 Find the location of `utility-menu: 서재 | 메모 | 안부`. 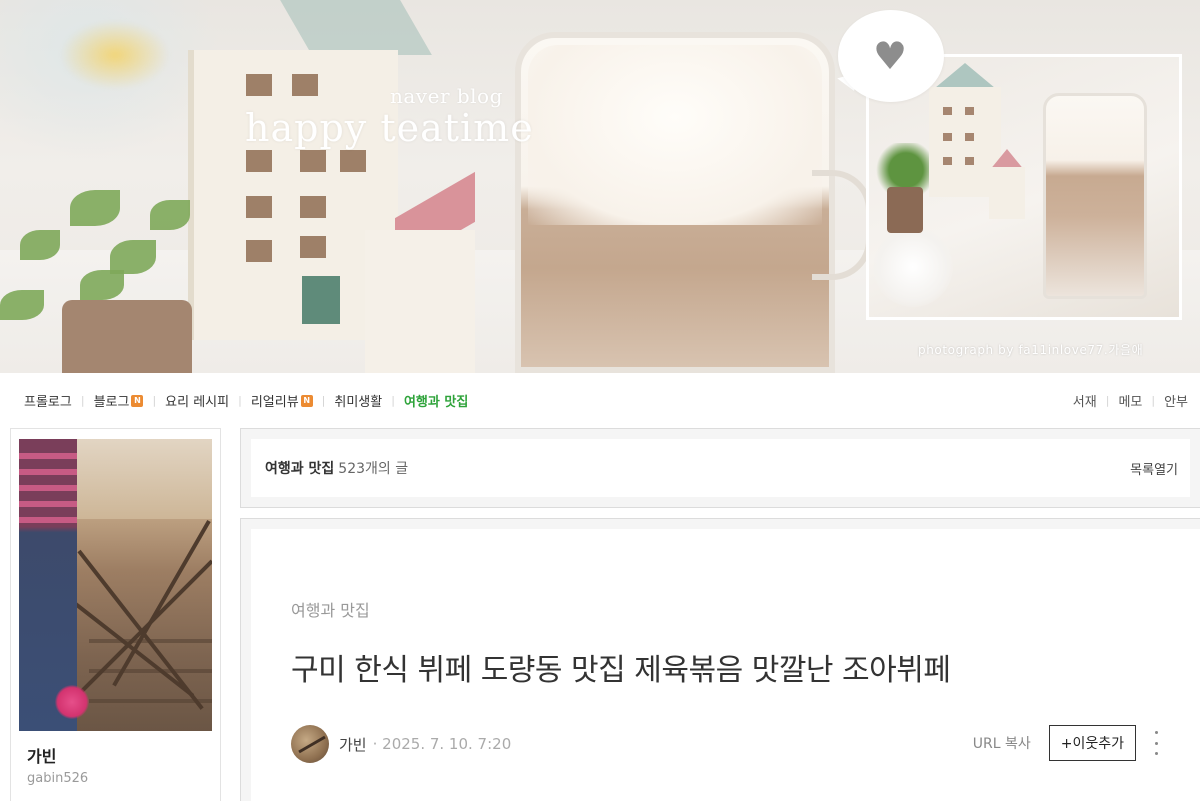

utility-menu: 서재 | 메모 | 안부 is located at coordinates (1130, 400).